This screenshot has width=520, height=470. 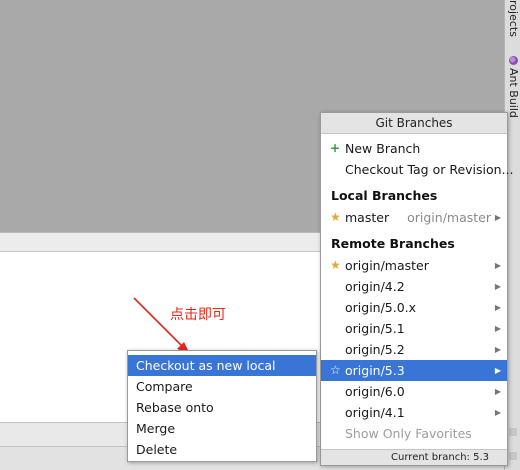 I want to click on show-only-favorites-label: Show Only Favorites, so click(x=408, y=433).